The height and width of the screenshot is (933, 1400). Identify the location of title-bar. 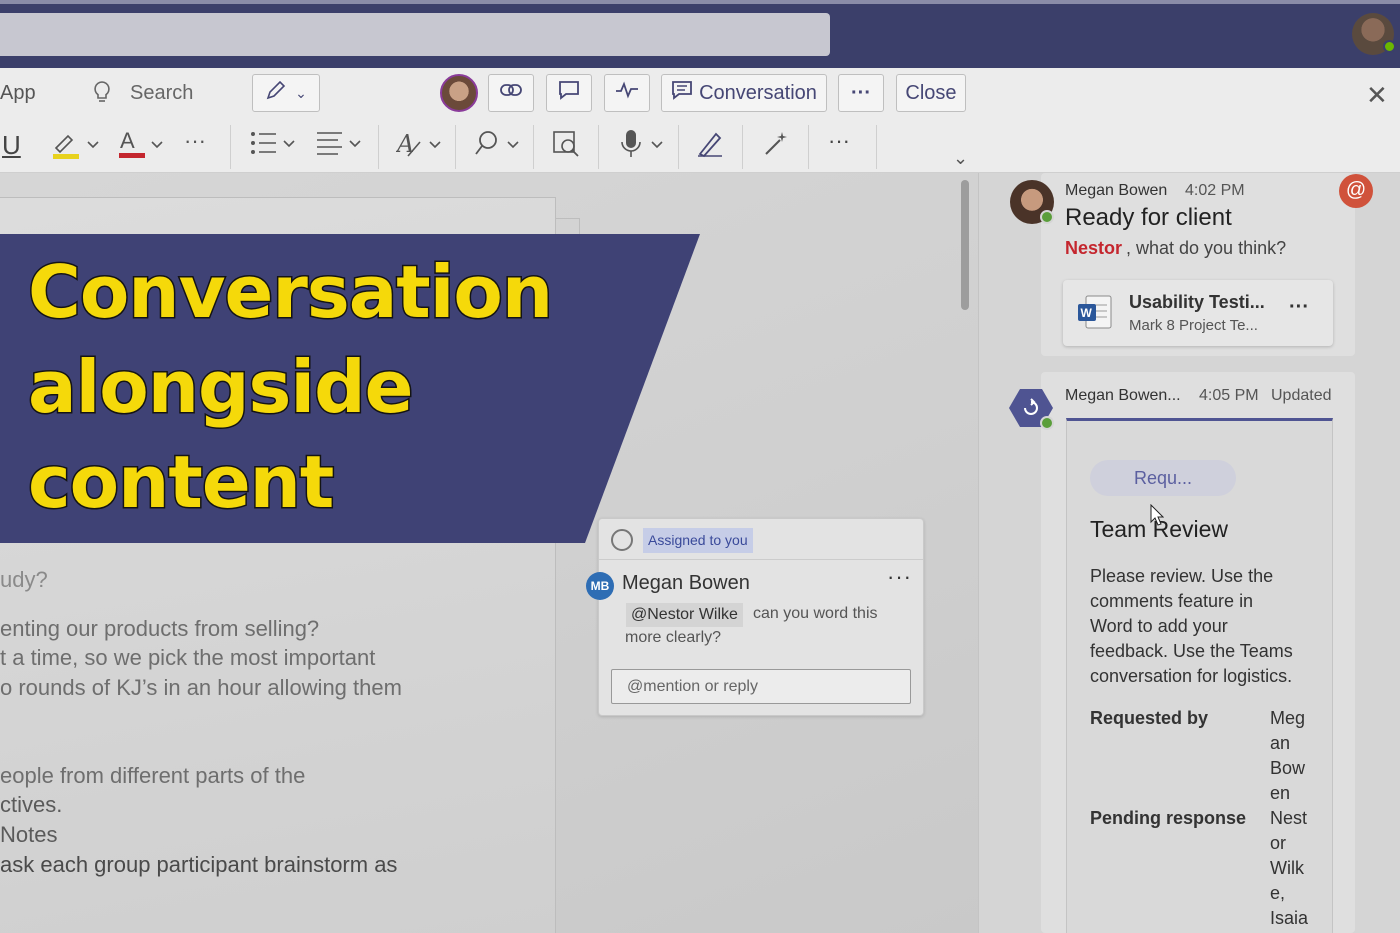
(700, 34).